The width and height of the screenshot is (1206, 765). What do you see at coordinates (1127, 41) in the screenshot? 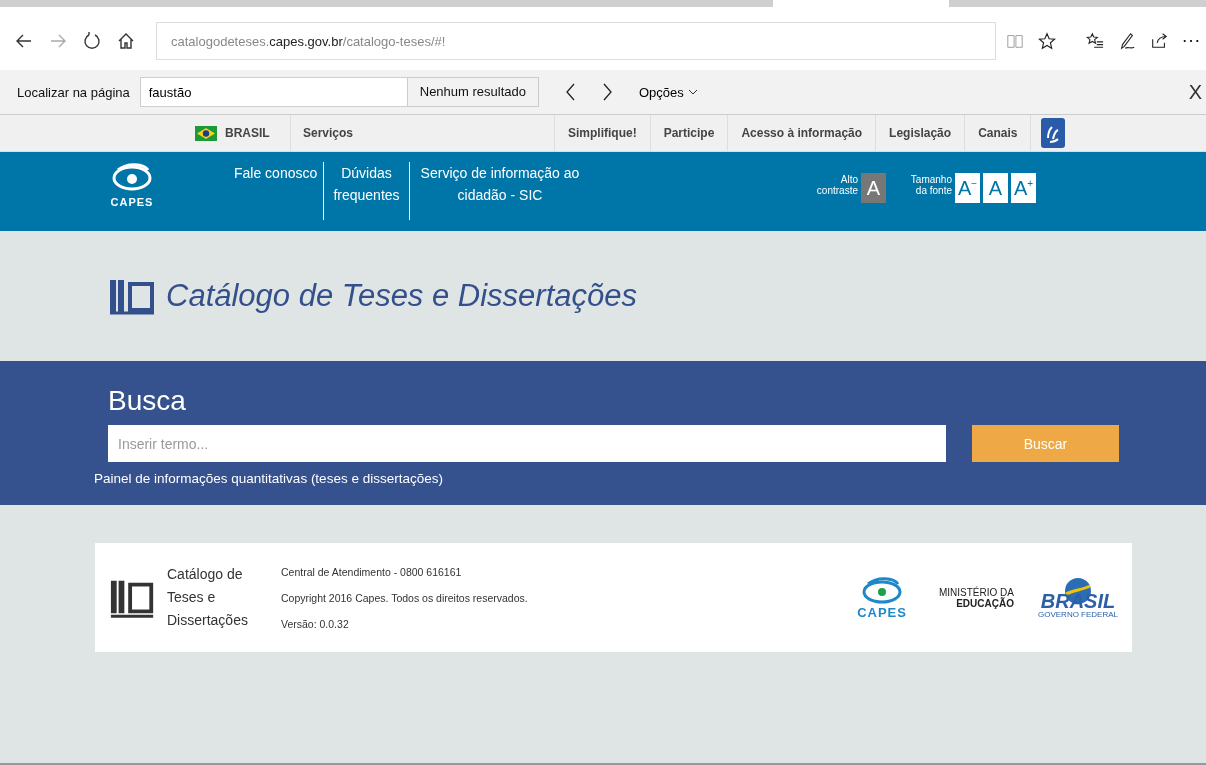
I see `pen-icon` at bounding box center [1127, 41].